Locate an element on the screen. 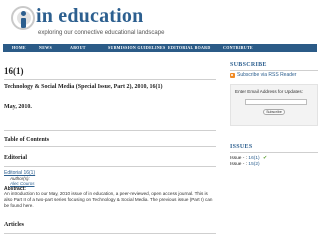 The image size is (320, 240). issues-heading: ISSUES is located at coordinates (241, 147).